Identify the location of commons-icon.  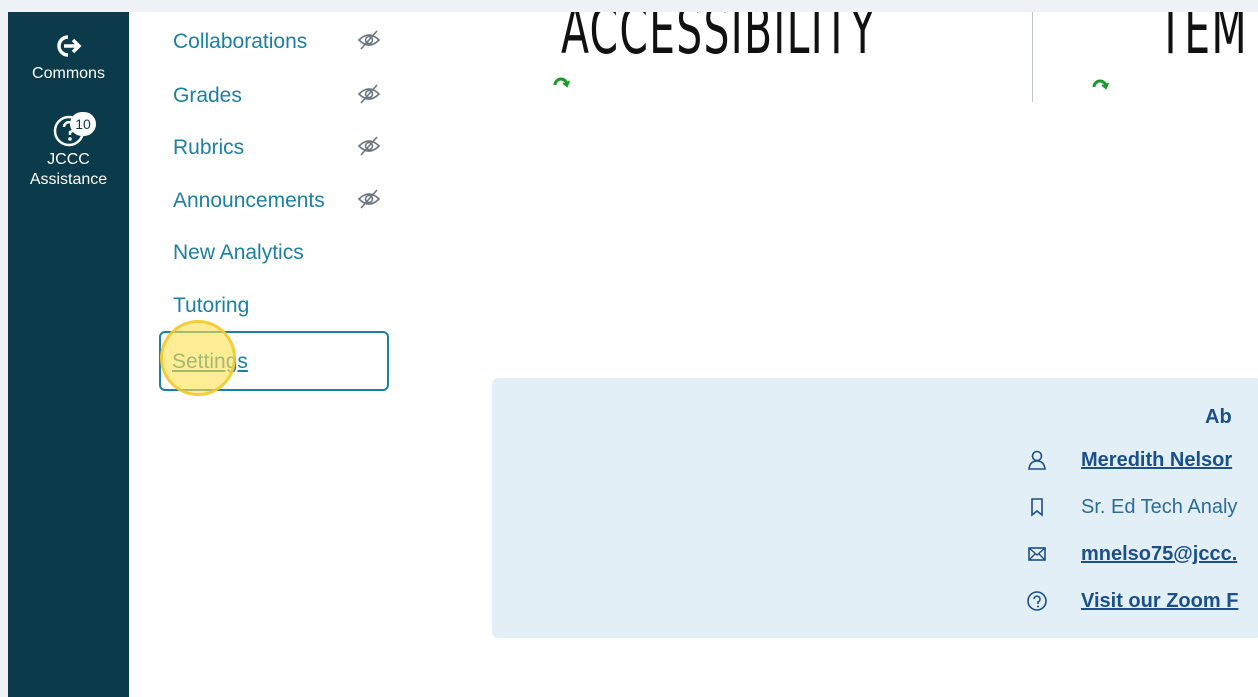
(68, 46).